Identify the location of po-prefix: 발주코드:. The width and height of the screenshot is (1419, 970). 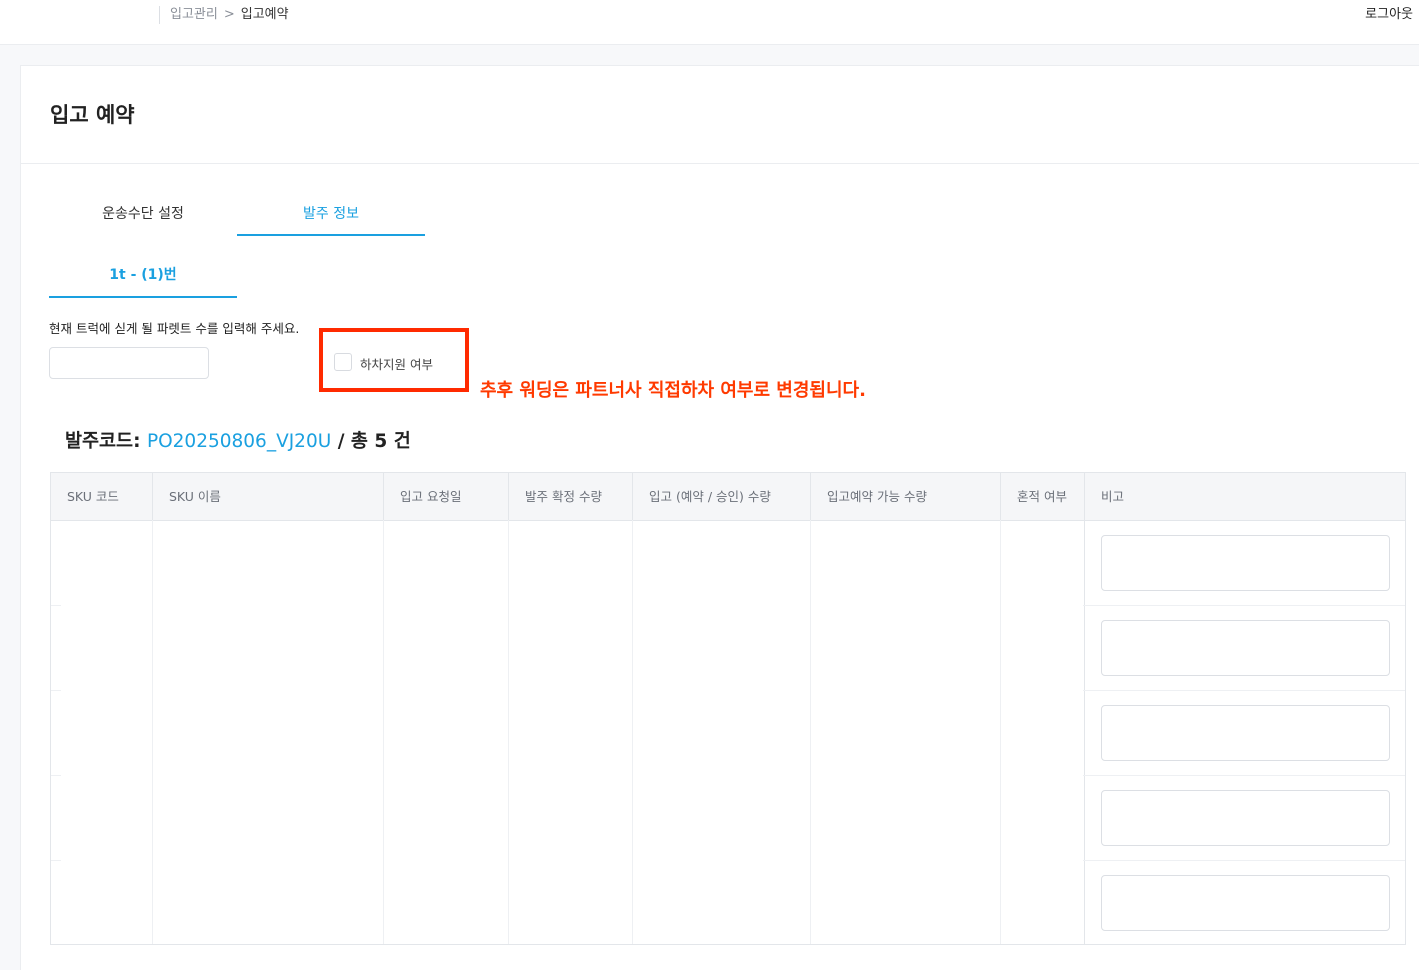
(103, 441).